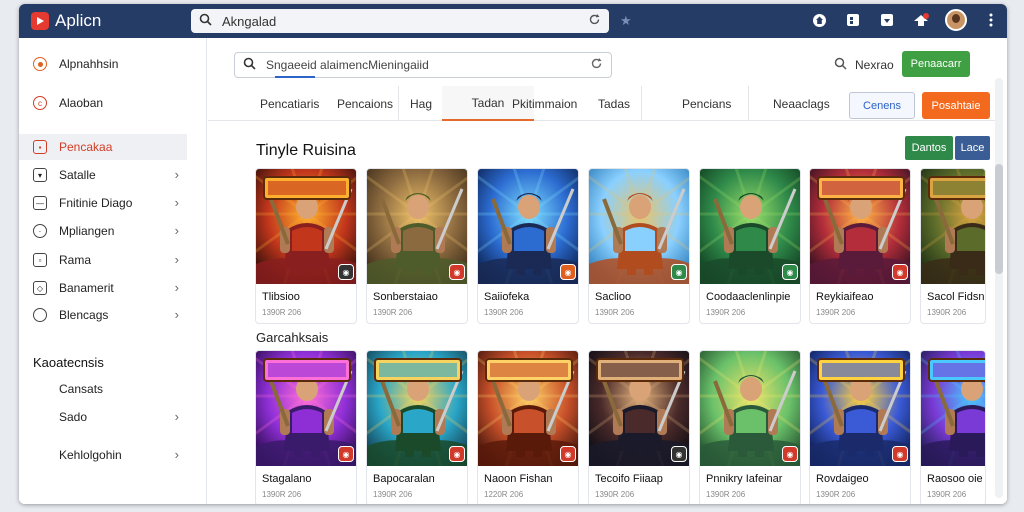 The height and width of the screenshot is (512, 1024). I want to click on game-card: ◉ Naoon Fishan 1220R 206, so click(528, 427).